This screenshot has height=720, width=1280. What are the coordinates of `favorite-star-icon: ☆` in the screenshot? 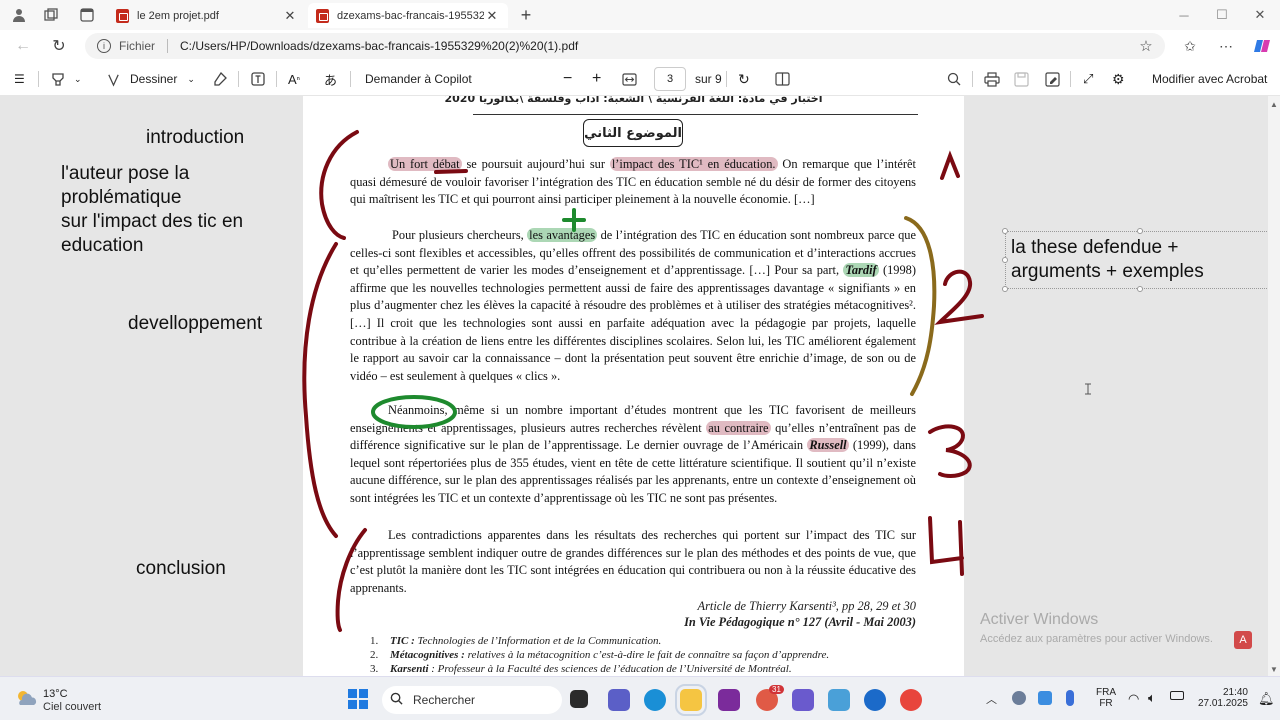 It's located at (1146, 46).